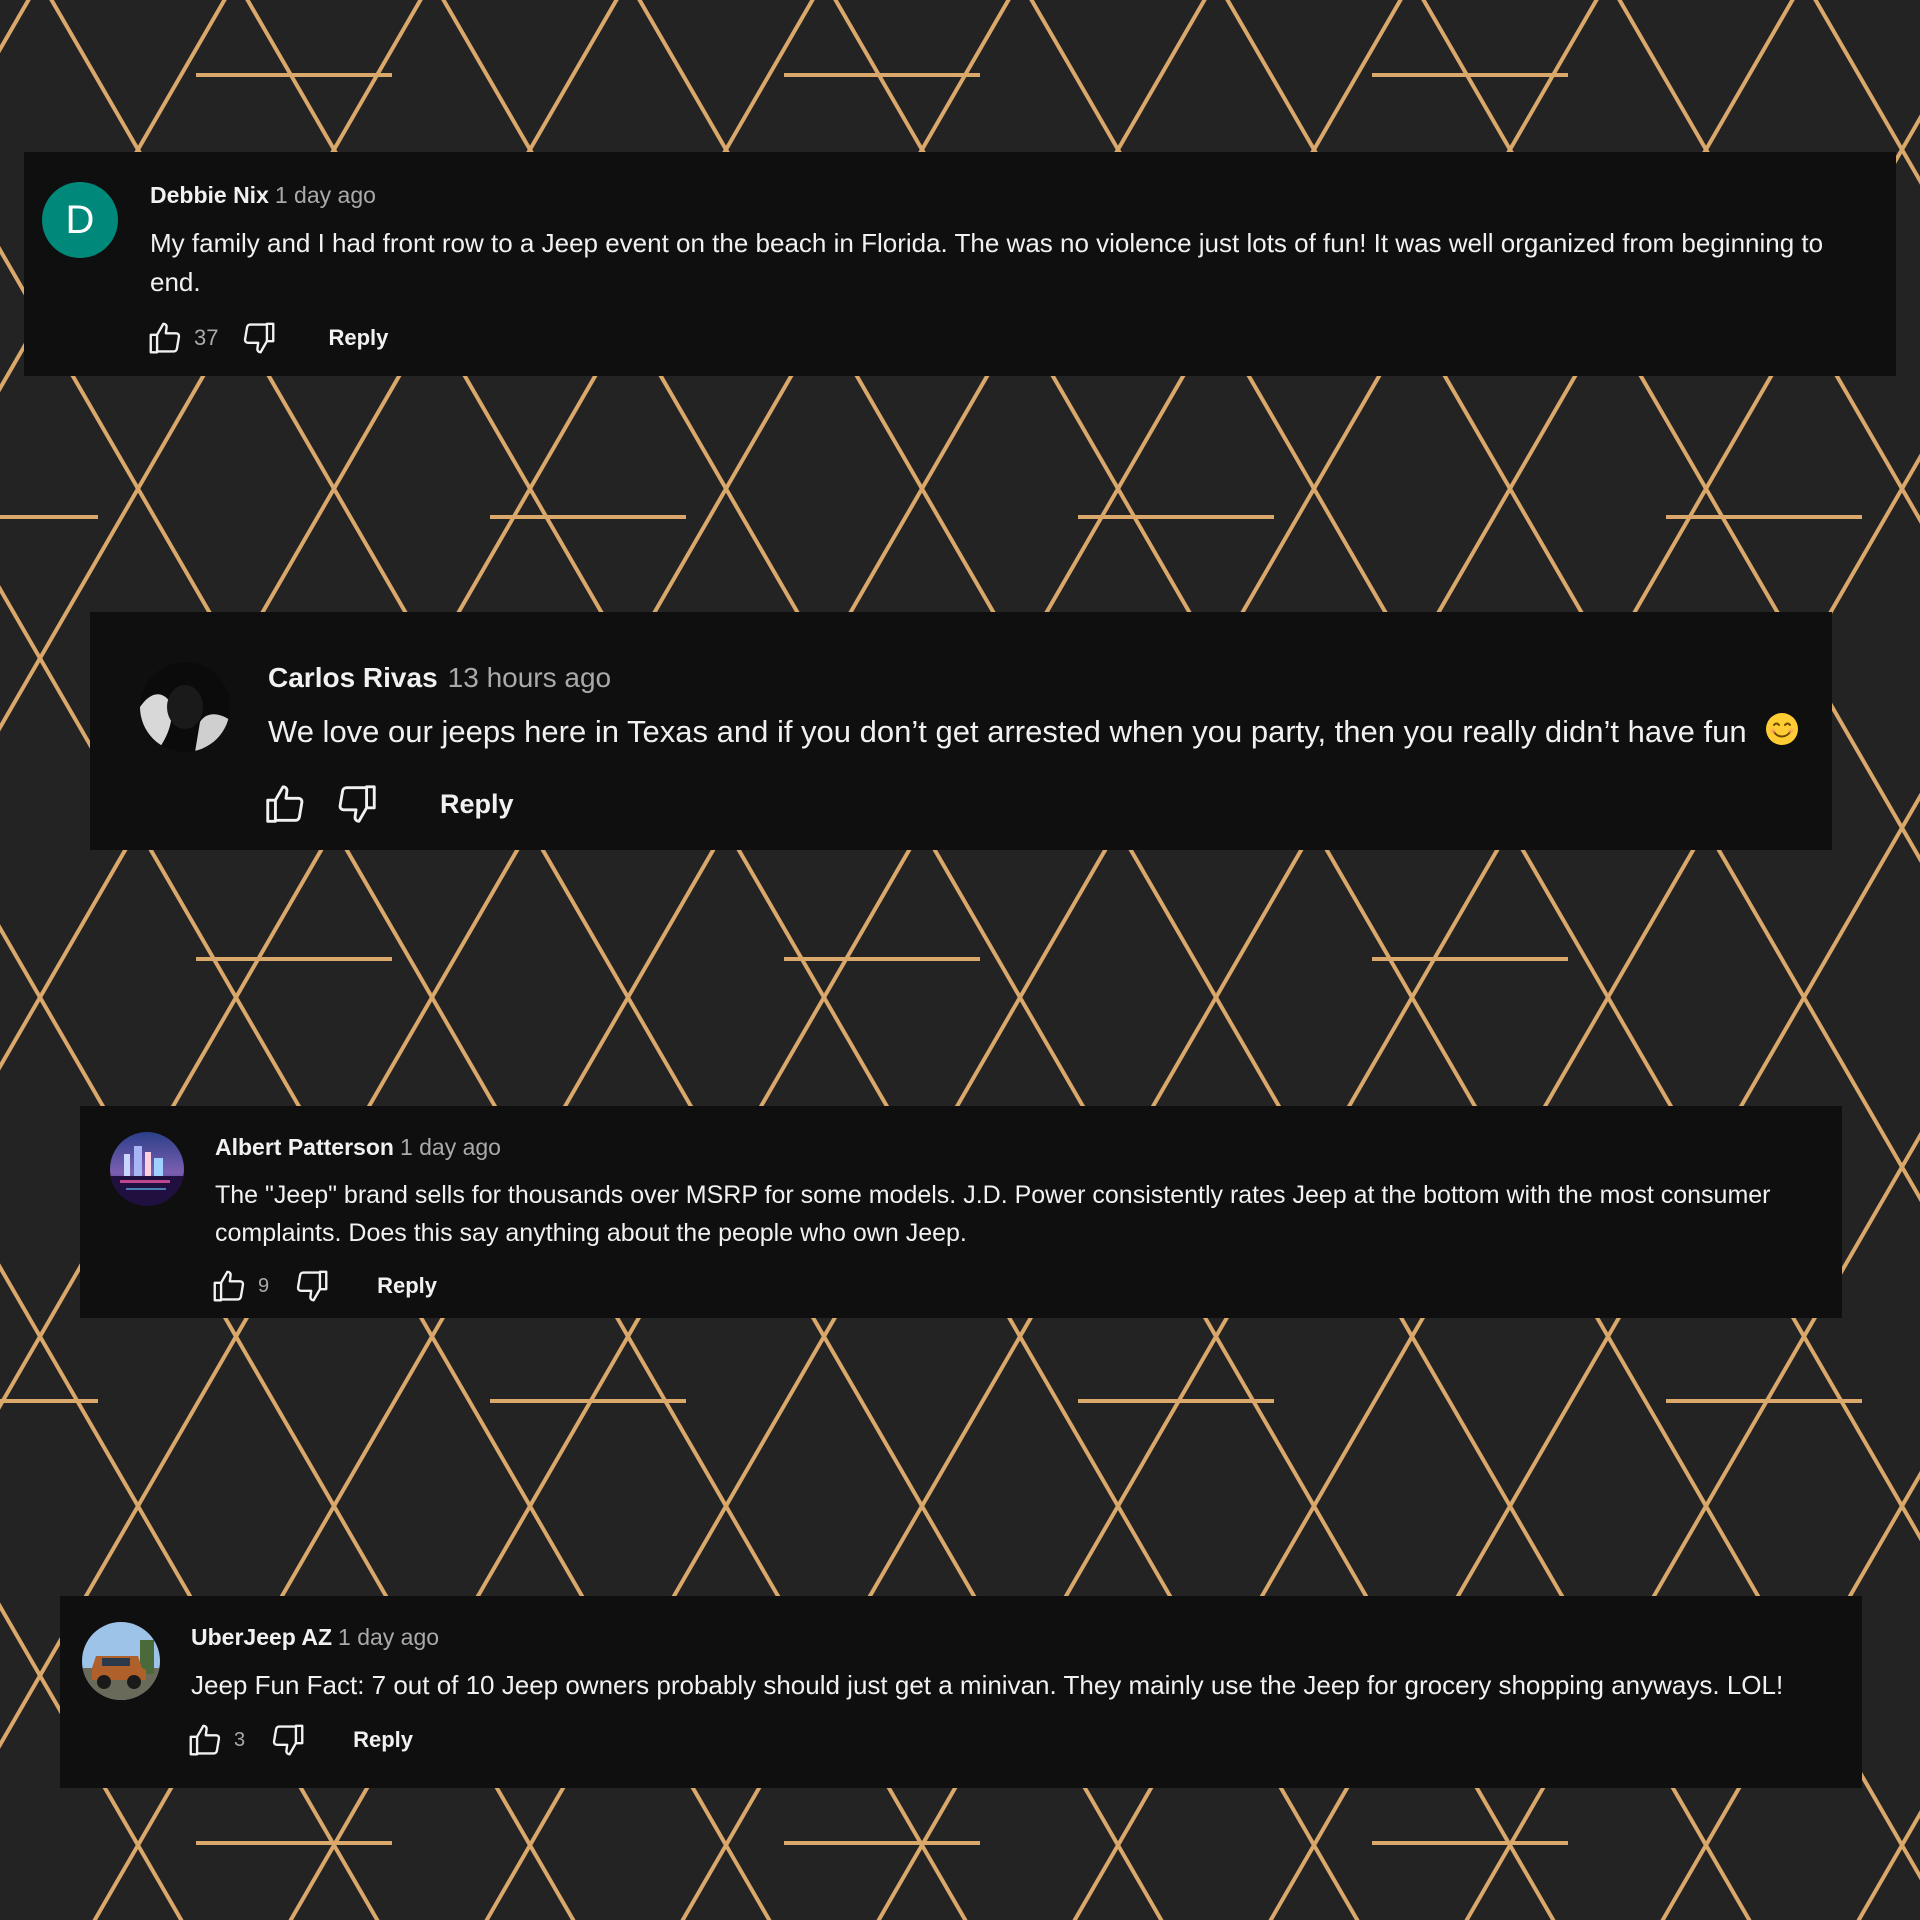  Describe the element at coordinates (240, 1739) in the screenshot. I see `like-count: 3` at that location.